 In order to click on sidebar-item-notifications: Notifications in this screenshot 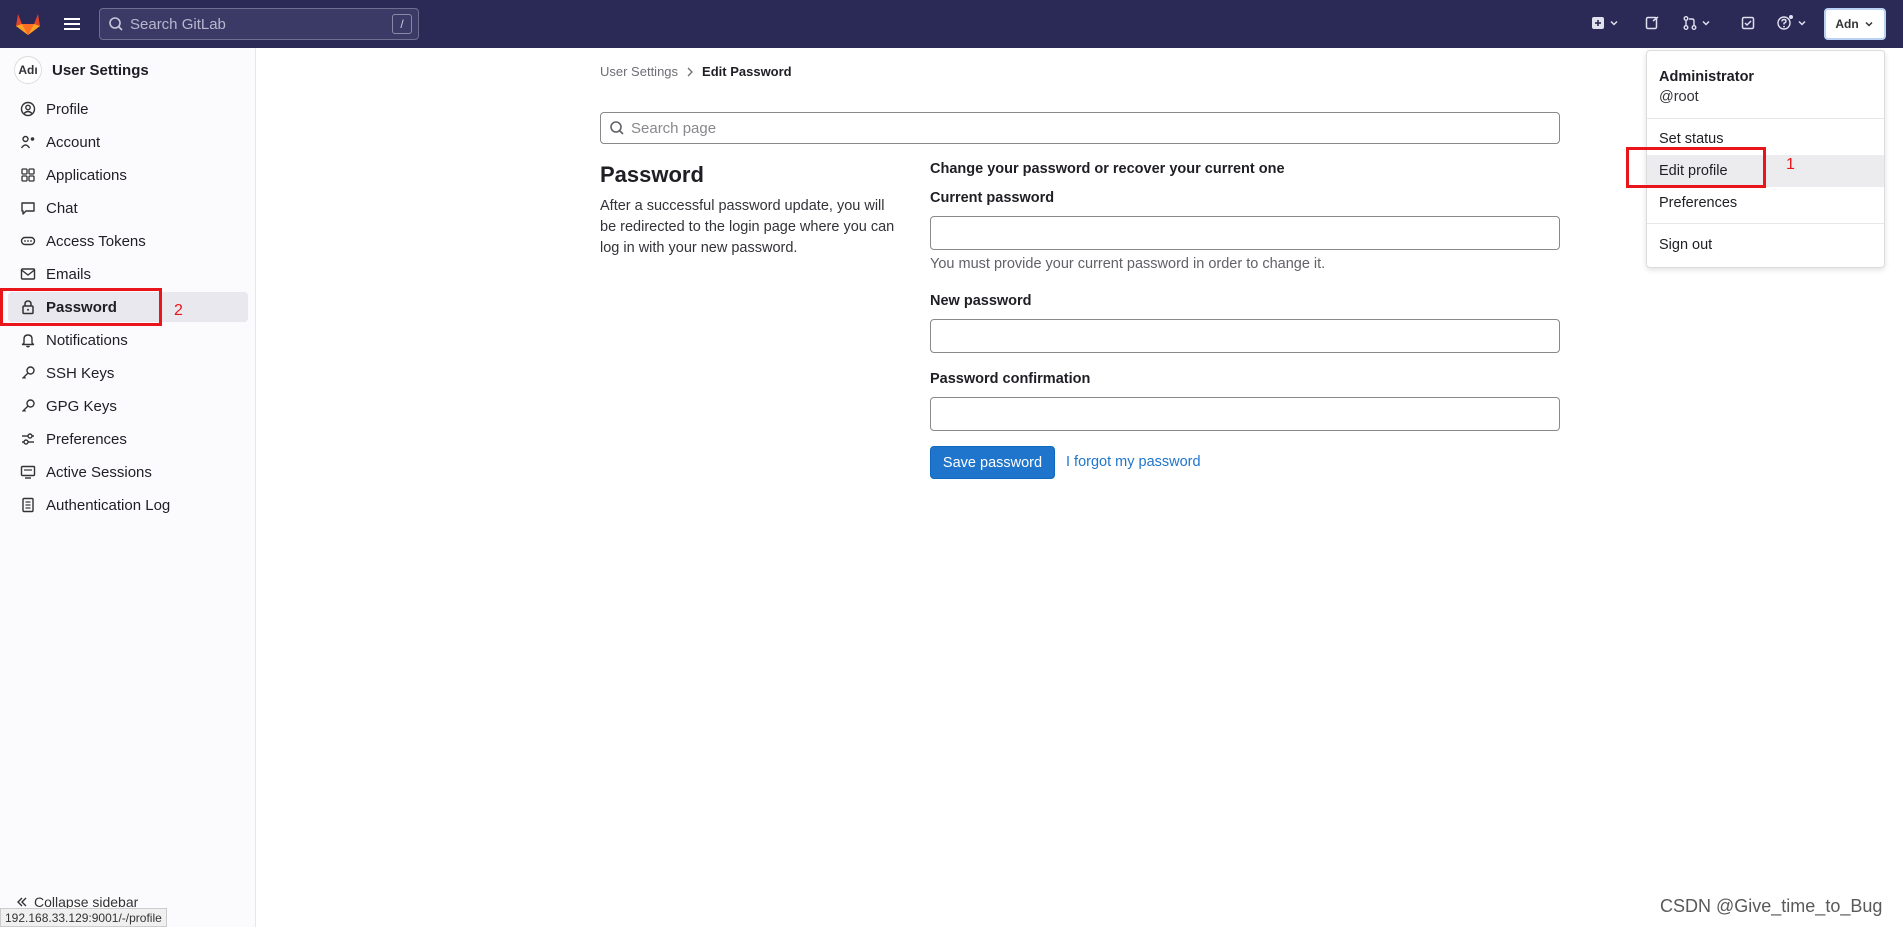, I will do `click(128, 340)`.